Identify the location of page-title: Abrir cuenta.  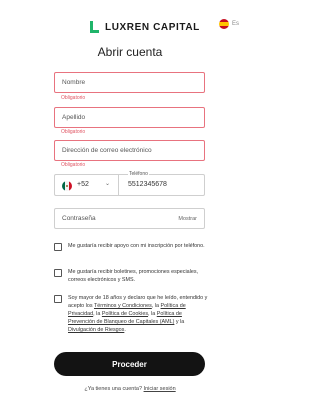
(130, 52).